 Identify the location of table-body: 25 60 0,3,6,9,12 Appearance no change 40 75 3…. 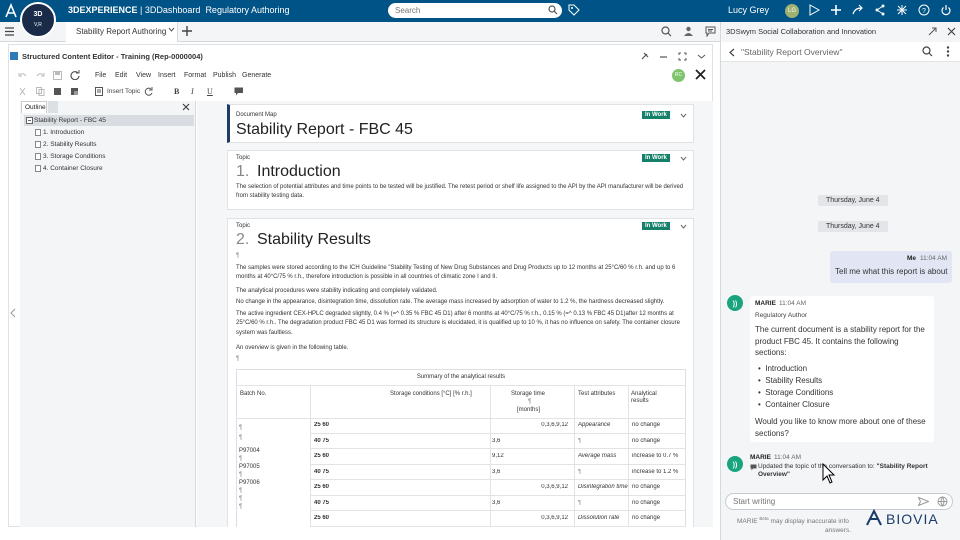
(498, 473).